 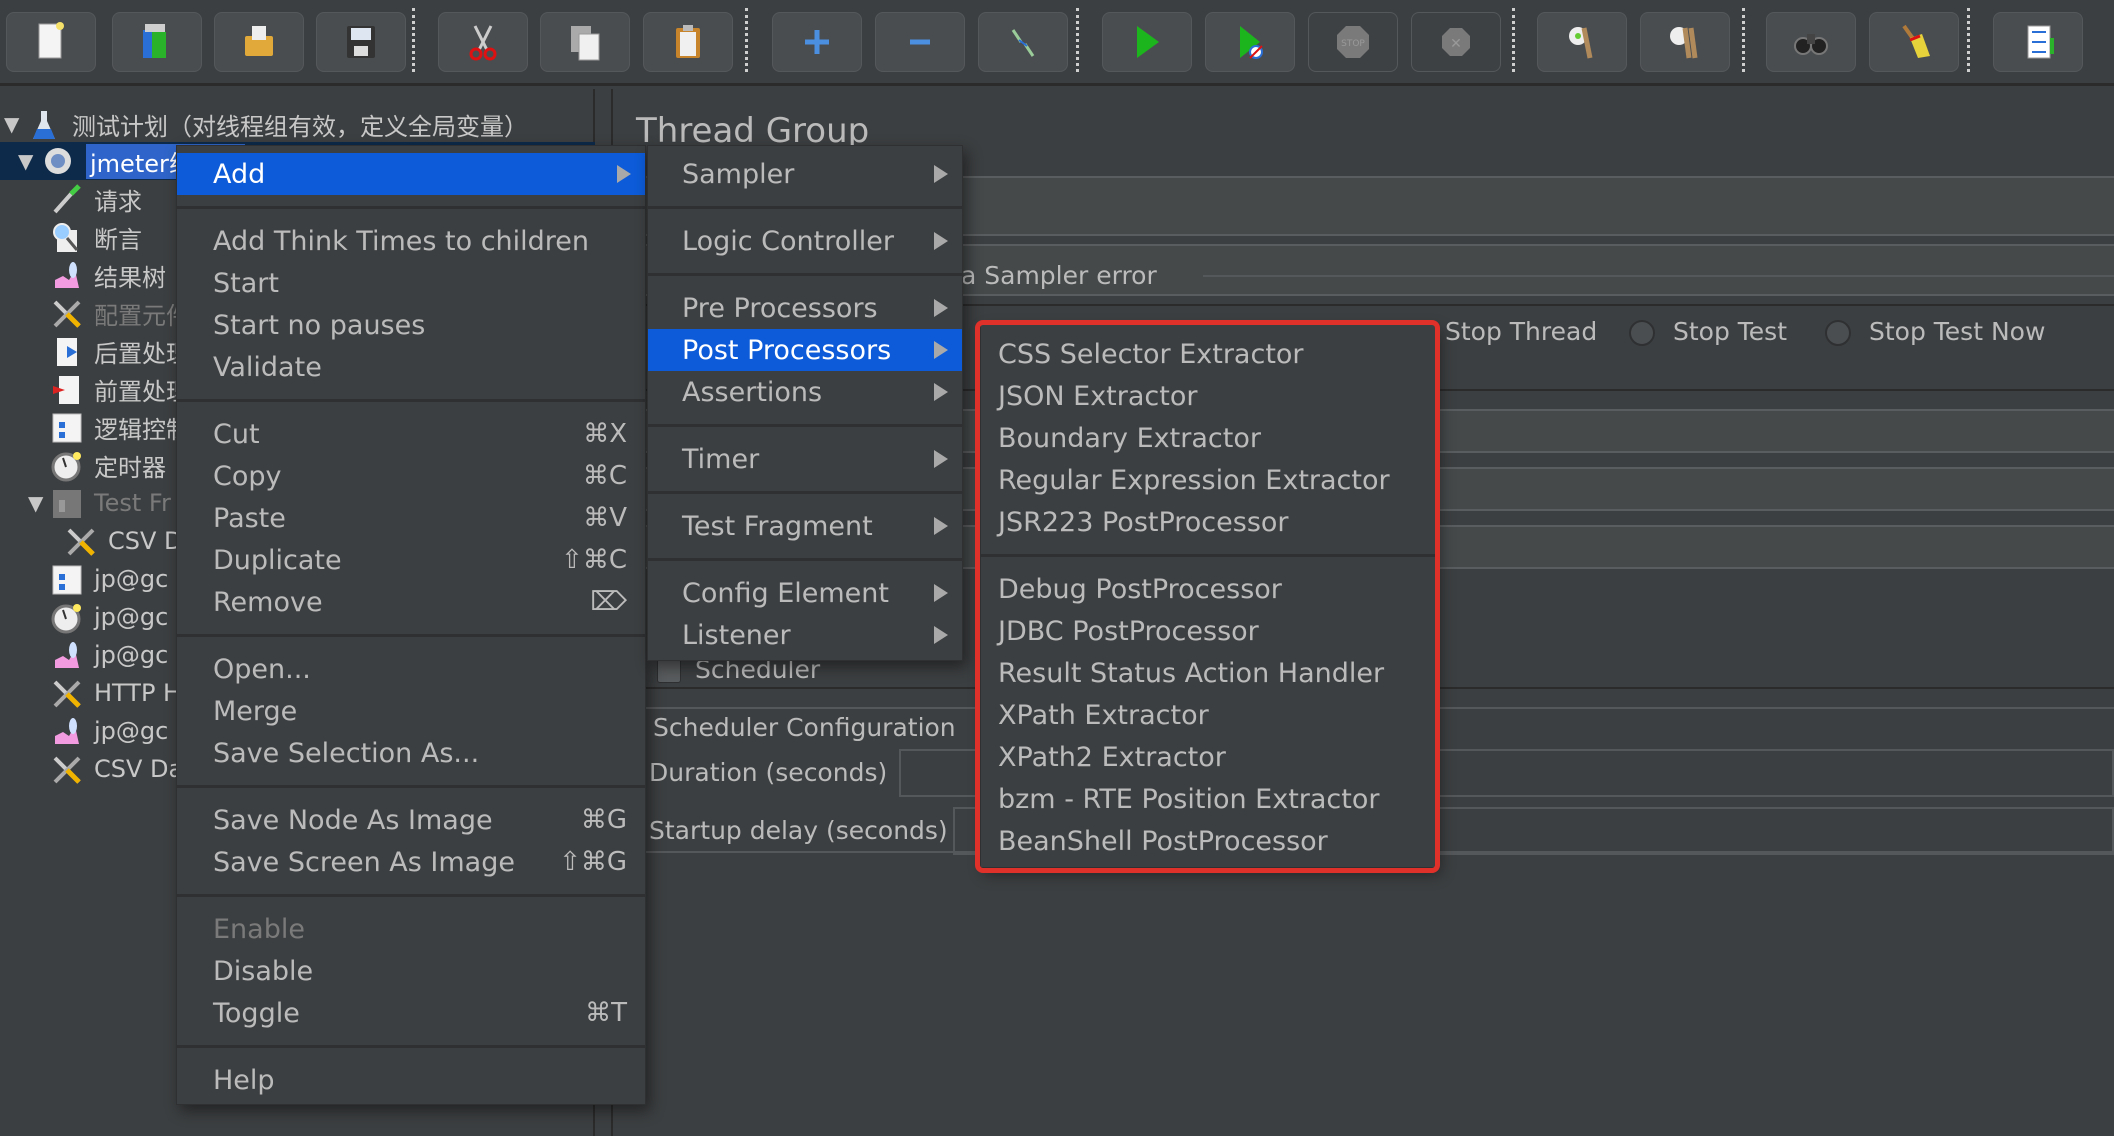 I want to click on copy-button, so click(x=585, y=42).